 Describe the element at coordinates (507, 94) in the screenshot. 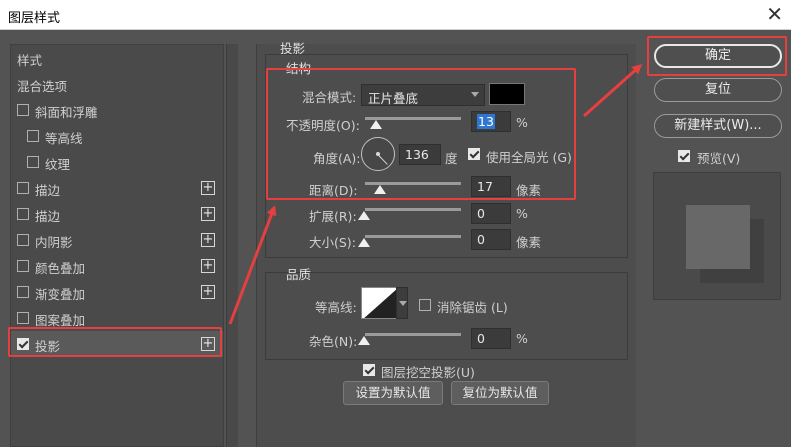

I see `shadow-color-swatch` at that location.